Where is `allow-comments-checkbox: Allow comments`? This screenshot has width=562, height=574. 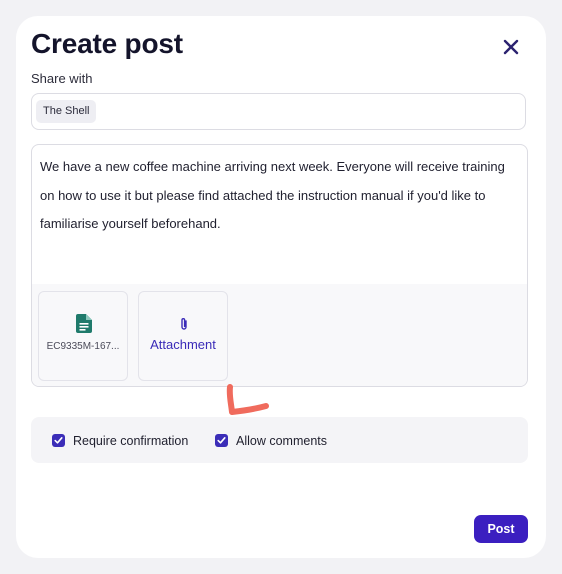
allow-comments-checkbox: Allow comments is located at coordinates (271, 440).